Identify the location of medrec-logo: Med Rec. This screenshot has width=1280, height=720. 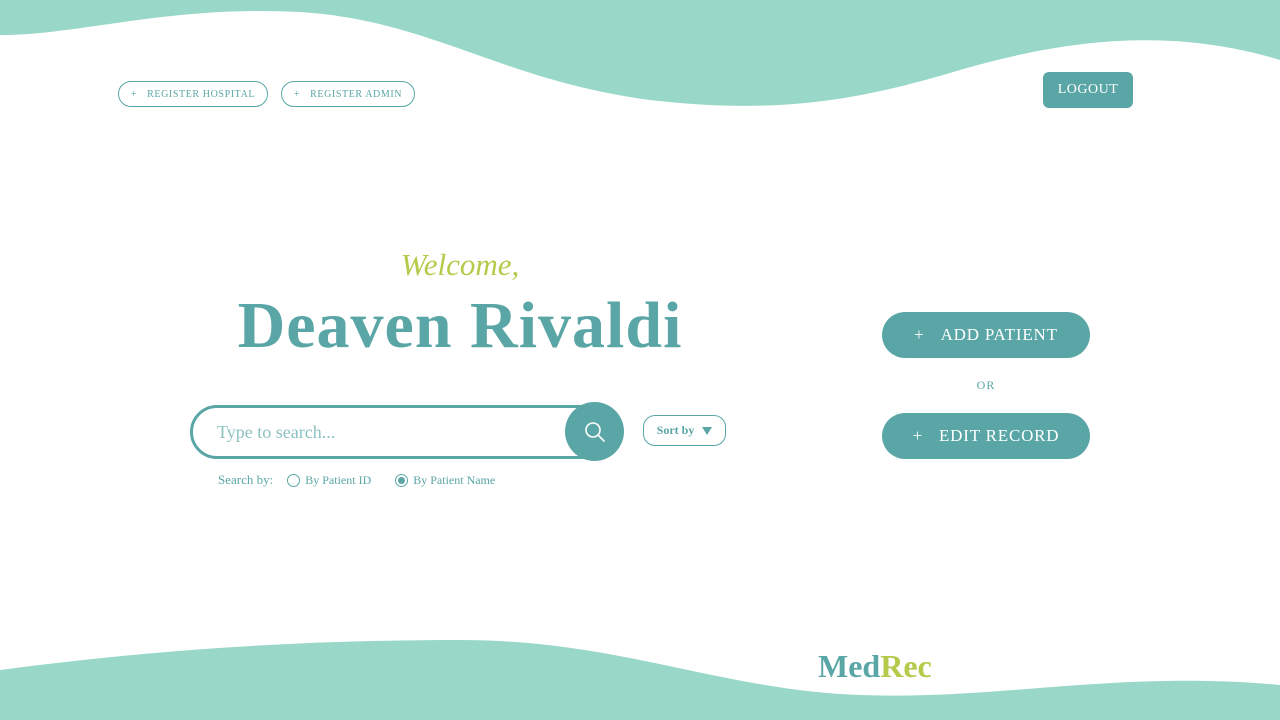
(875, 666).